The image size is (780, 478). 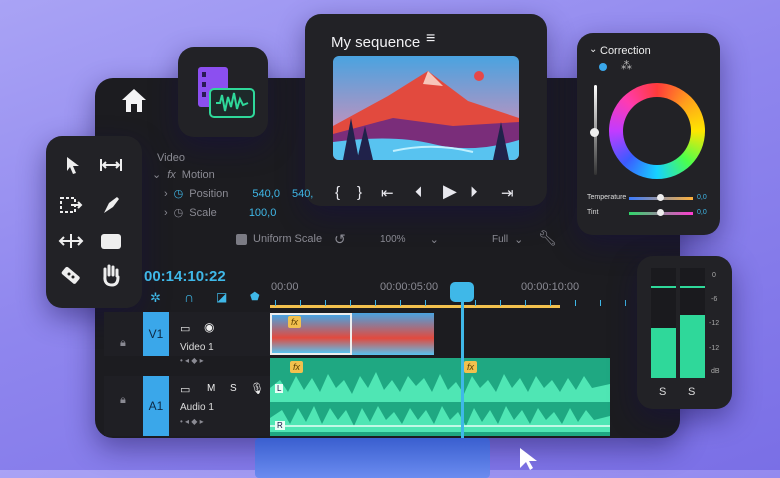 I want to click on fx-icon: fx, so click(x=171, y=174).